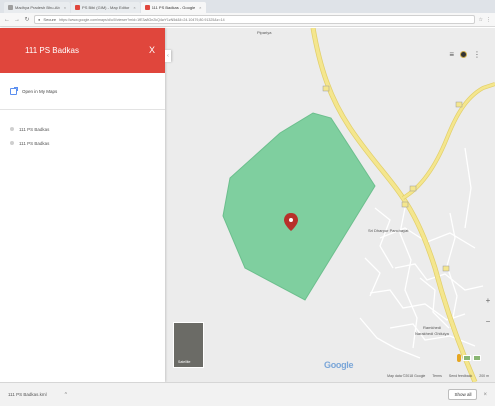 The image size is (495, 406). What do you see at coordinates (50, 19) in the screenshot?
I see `secure-label: Secure` at bounding box center [50, 19].